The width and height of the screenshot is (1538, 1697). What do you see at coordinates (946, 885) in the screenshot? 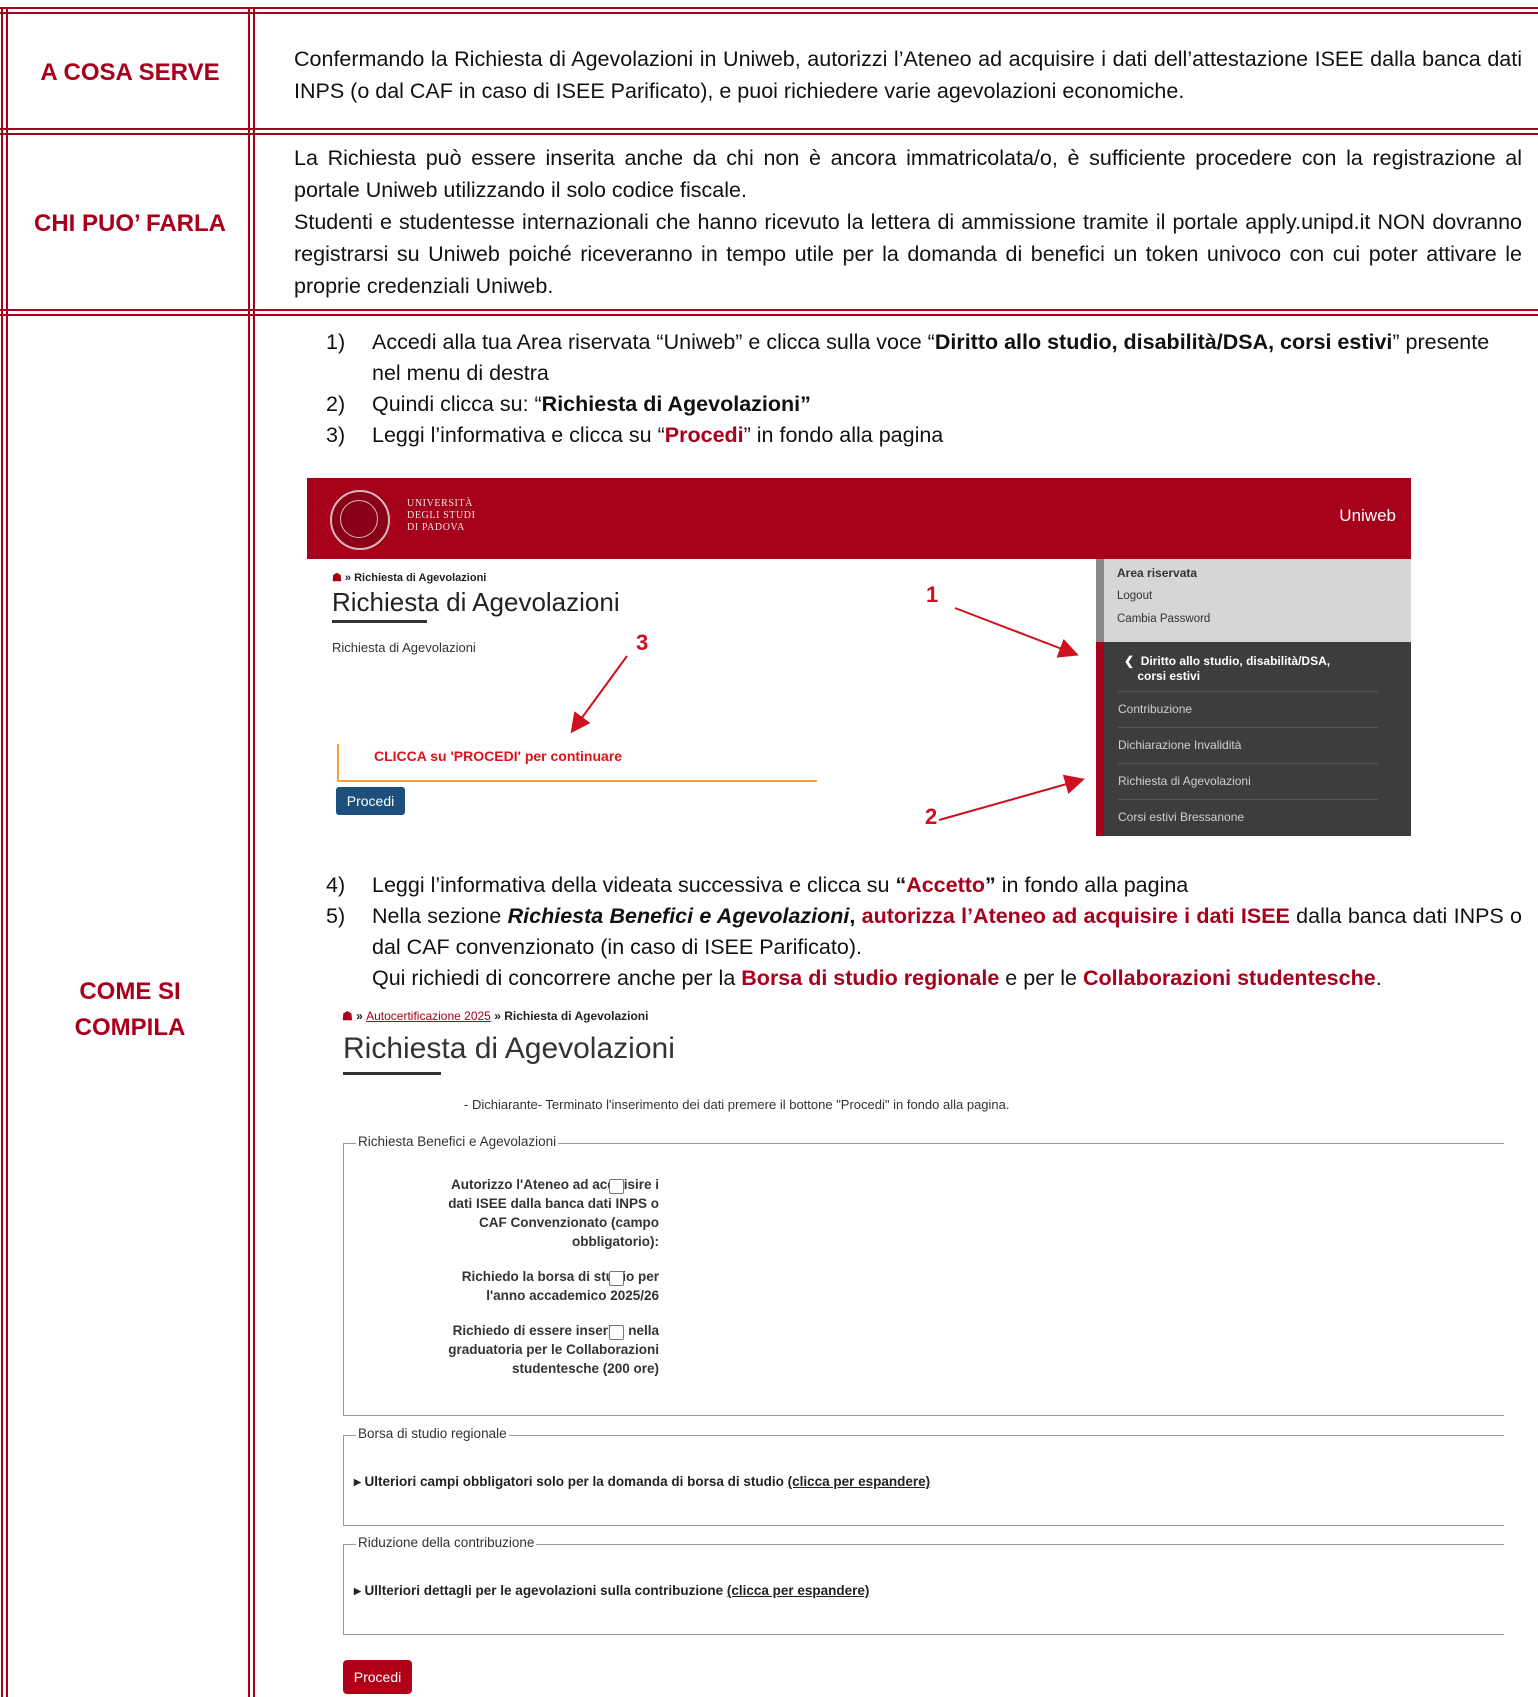
I see `step-emphasis: Accetto` at bounding box center [946, 885].